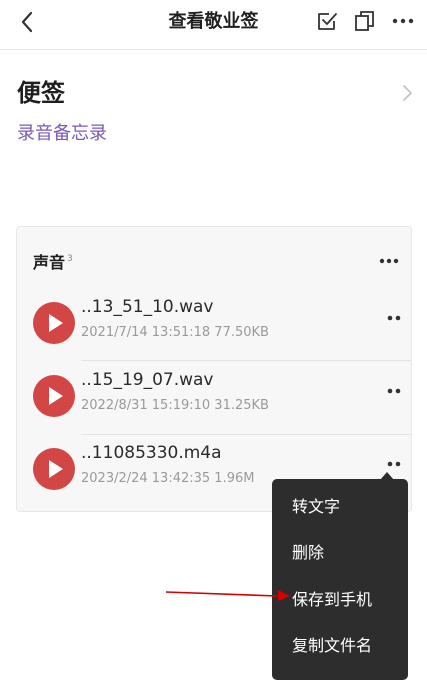  Describe the element at coordinates (332, 646) in the screenshot. I see `menu-item-copy-filename: 复制文件名` at that location.